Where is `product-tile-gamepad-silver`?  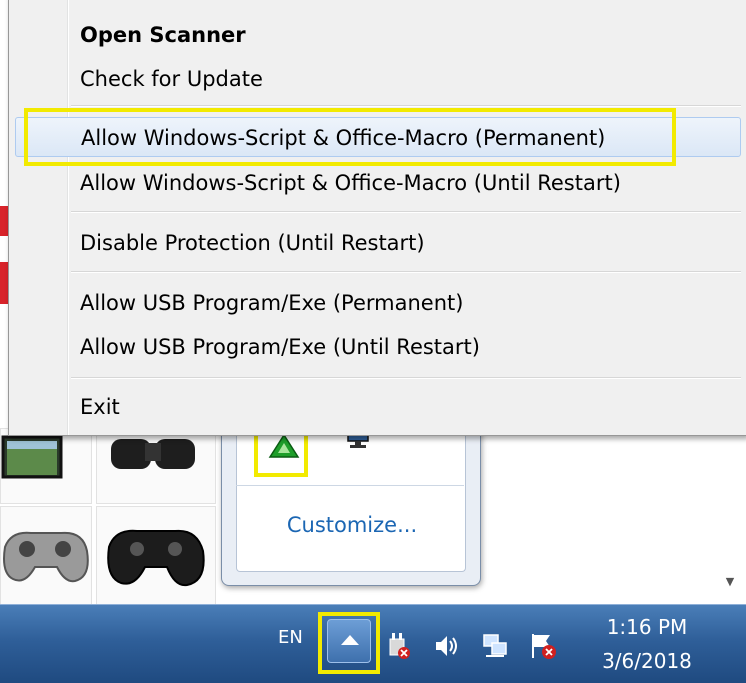 product-tile-gamepad-silver is located at coordinates (46, 556).